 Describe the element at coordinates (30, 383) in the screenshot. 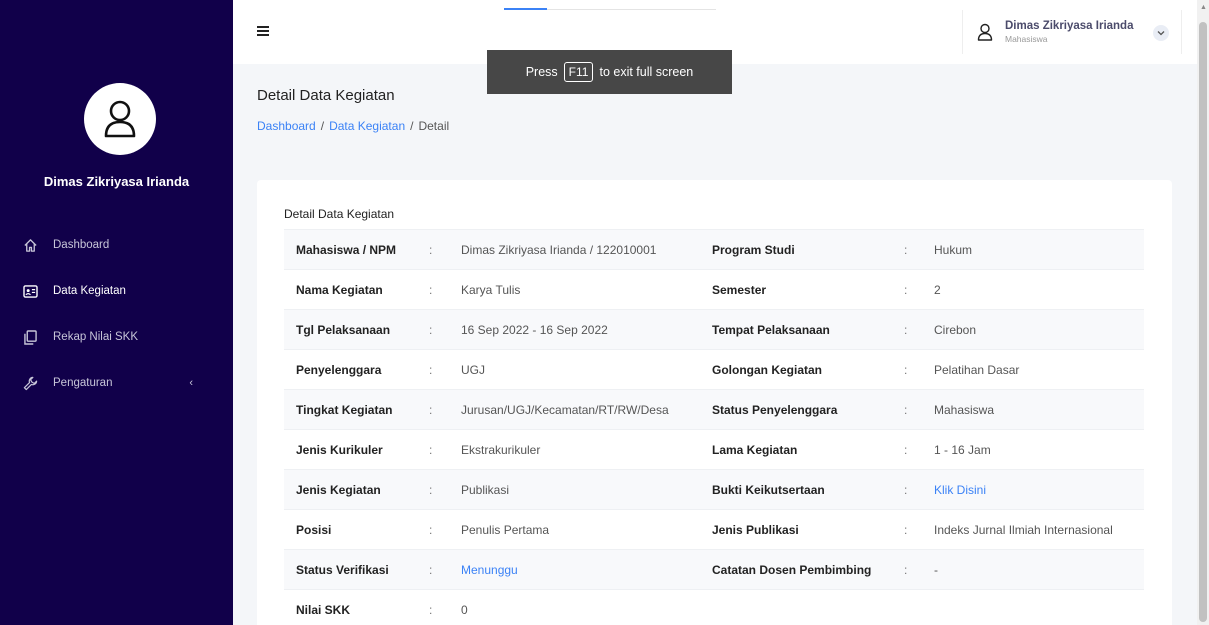

I see `wrench-icon` at that location.